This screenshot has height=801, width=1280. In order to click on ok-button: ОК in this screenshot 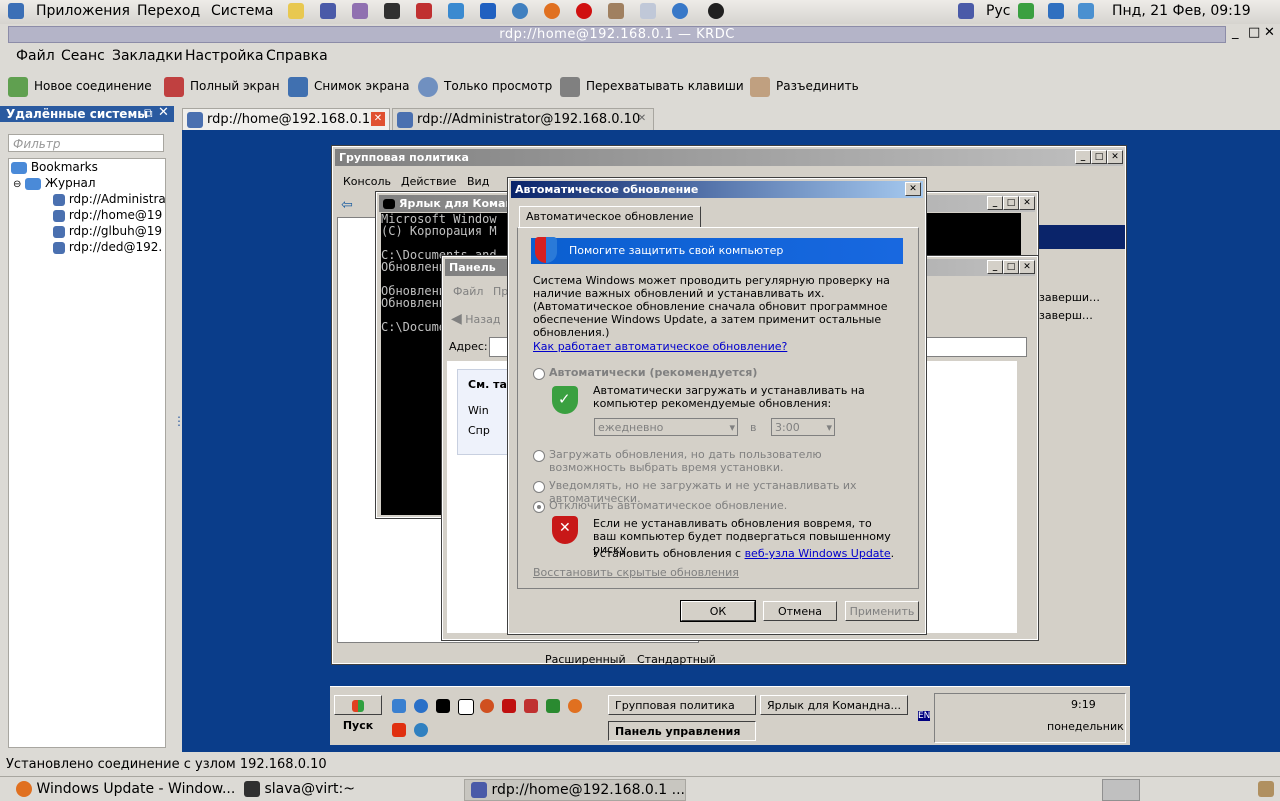, I will do `click(718, 611)`.